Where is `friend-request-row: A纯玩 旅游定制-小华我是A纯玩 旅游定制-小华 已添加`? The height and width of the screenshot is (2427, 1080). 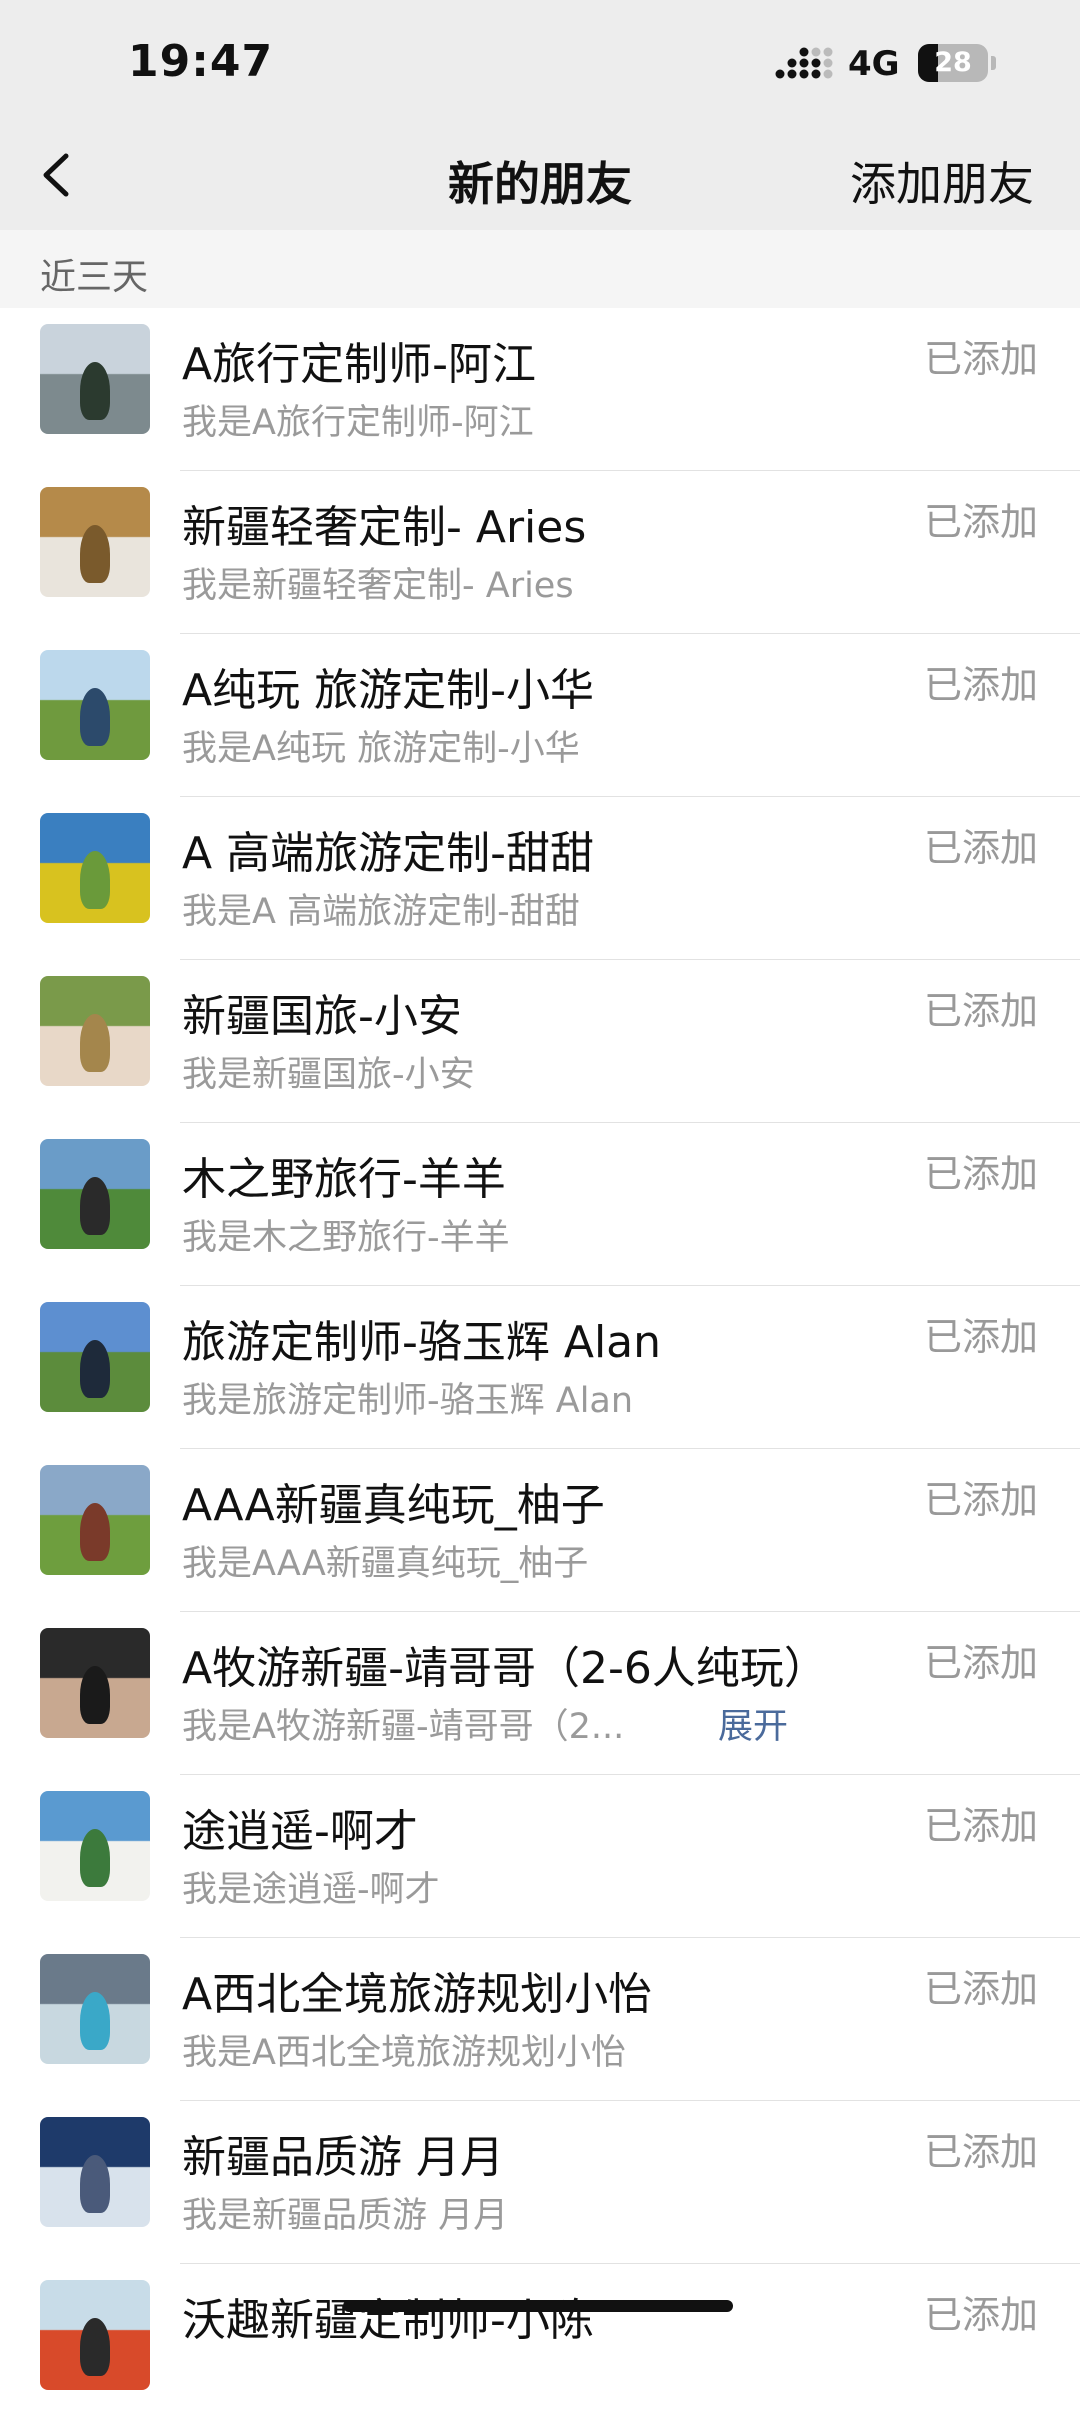
friend-request-row: A纯玩 旅游定制-小华我是A纯玩 旅游定制-小华 已添加 is located at coordinates (540, 715).